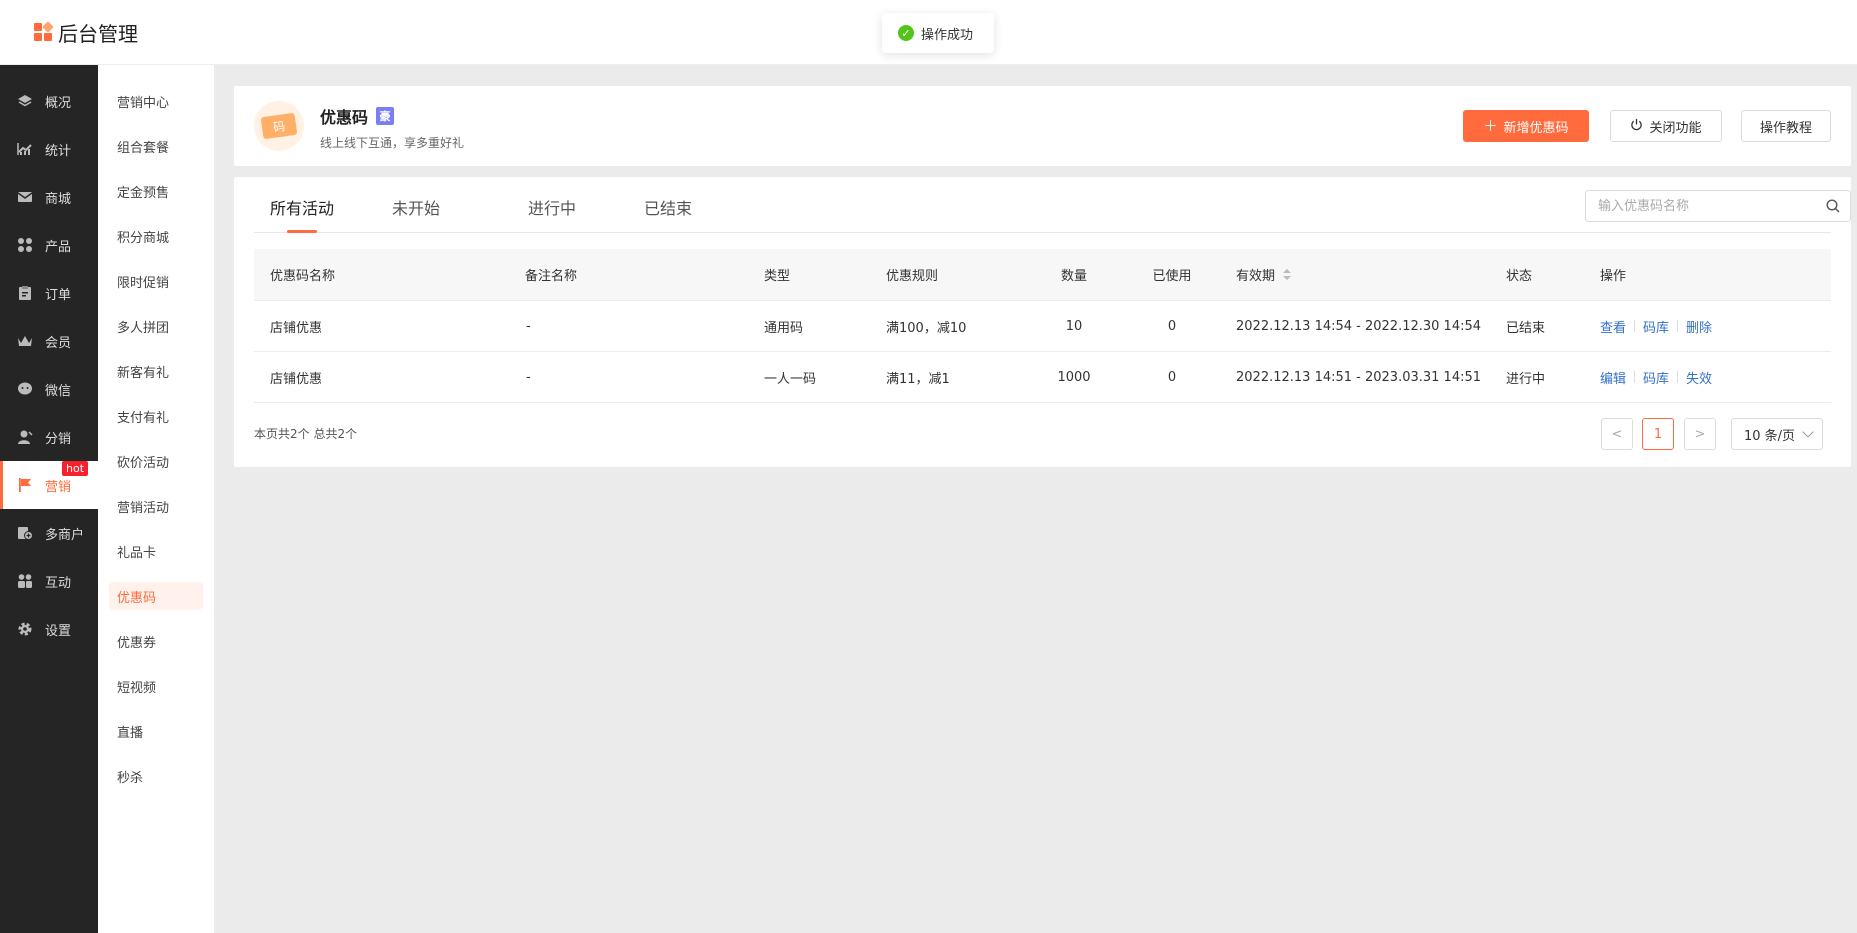 The width and height of the screenshot is (1857, 933). Describe the element at coordinates (75, 468) in the screenshot. I see `hot-badge: hot` at that location.